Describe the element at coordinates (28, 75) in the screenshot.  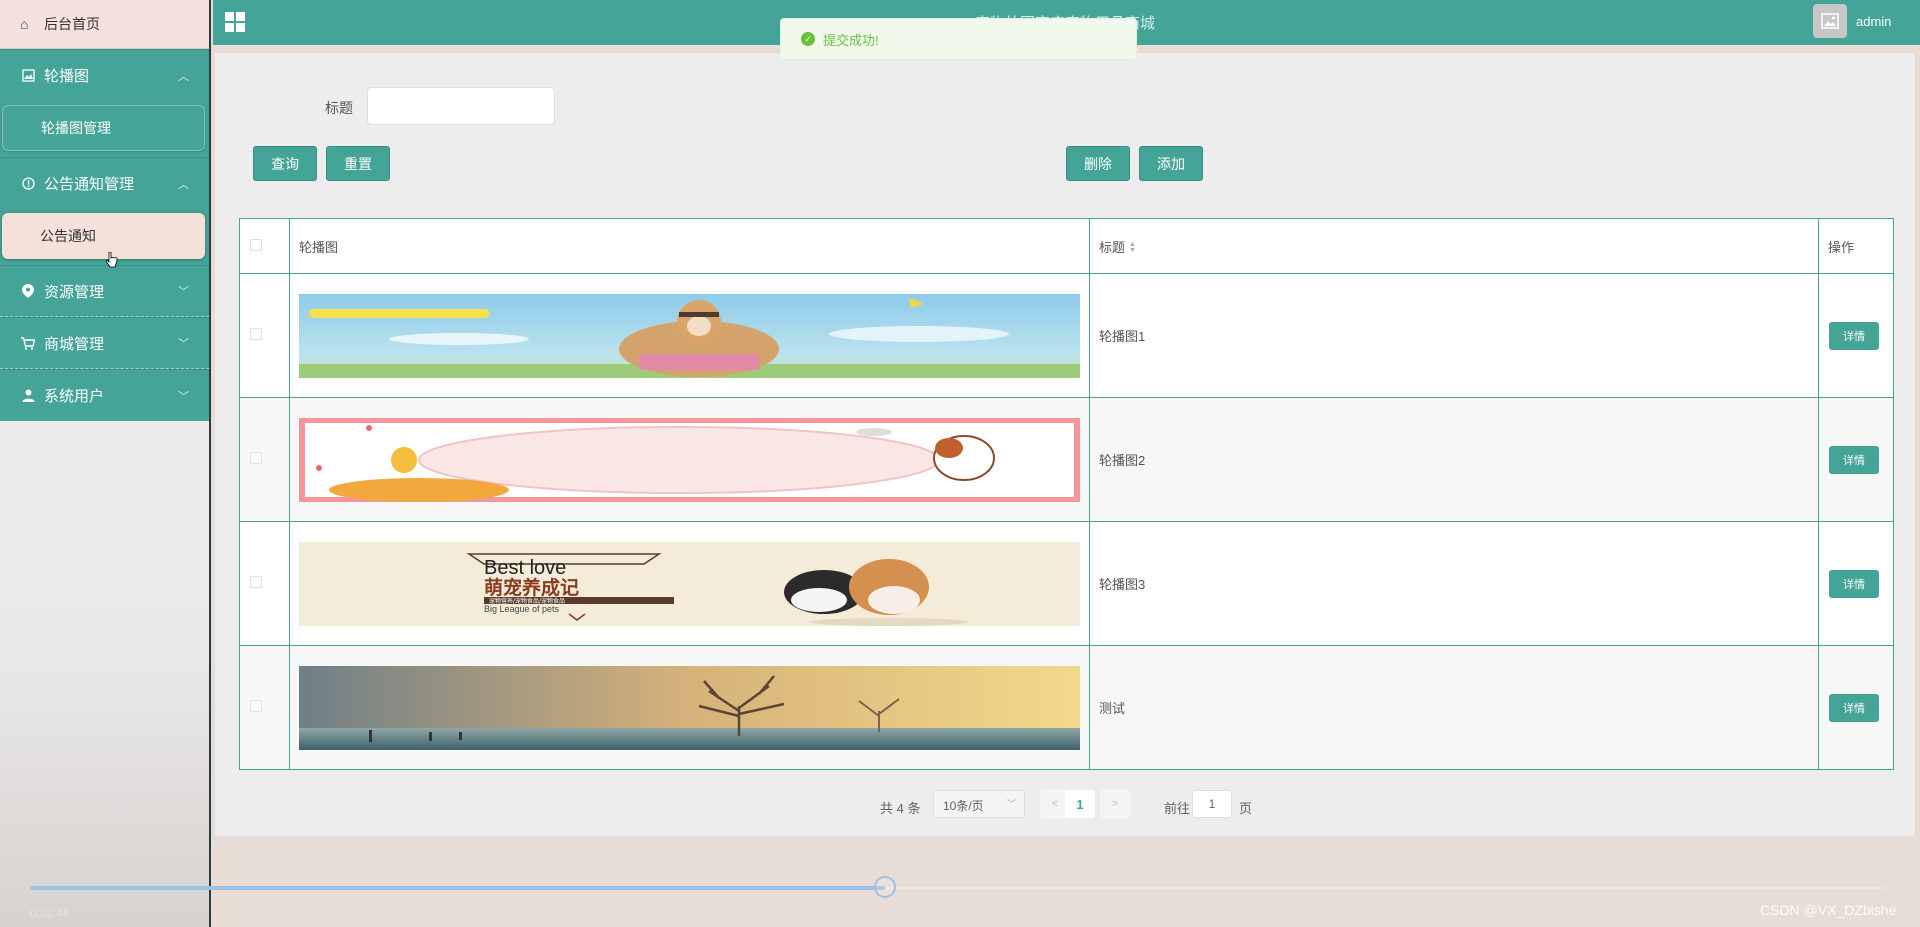
I see `image-icon` at that location.